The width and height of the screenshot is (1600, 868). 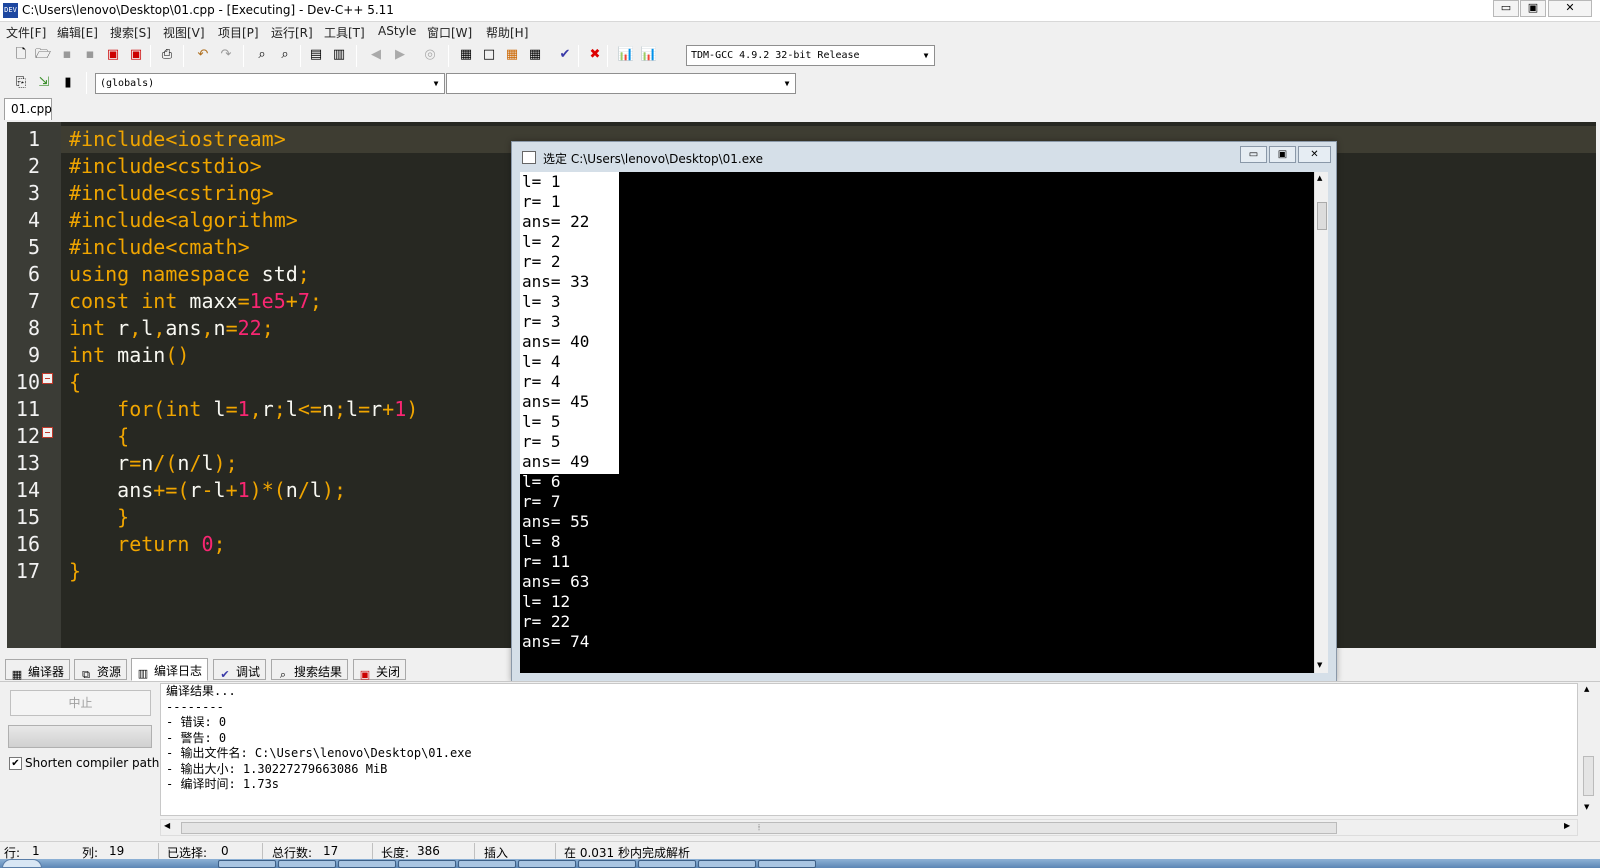 What do you see at coordinates (223, 784) in the screenshot?
I see `log-line: - 编译时间: 1.73s` at bounding box center [223, 784].